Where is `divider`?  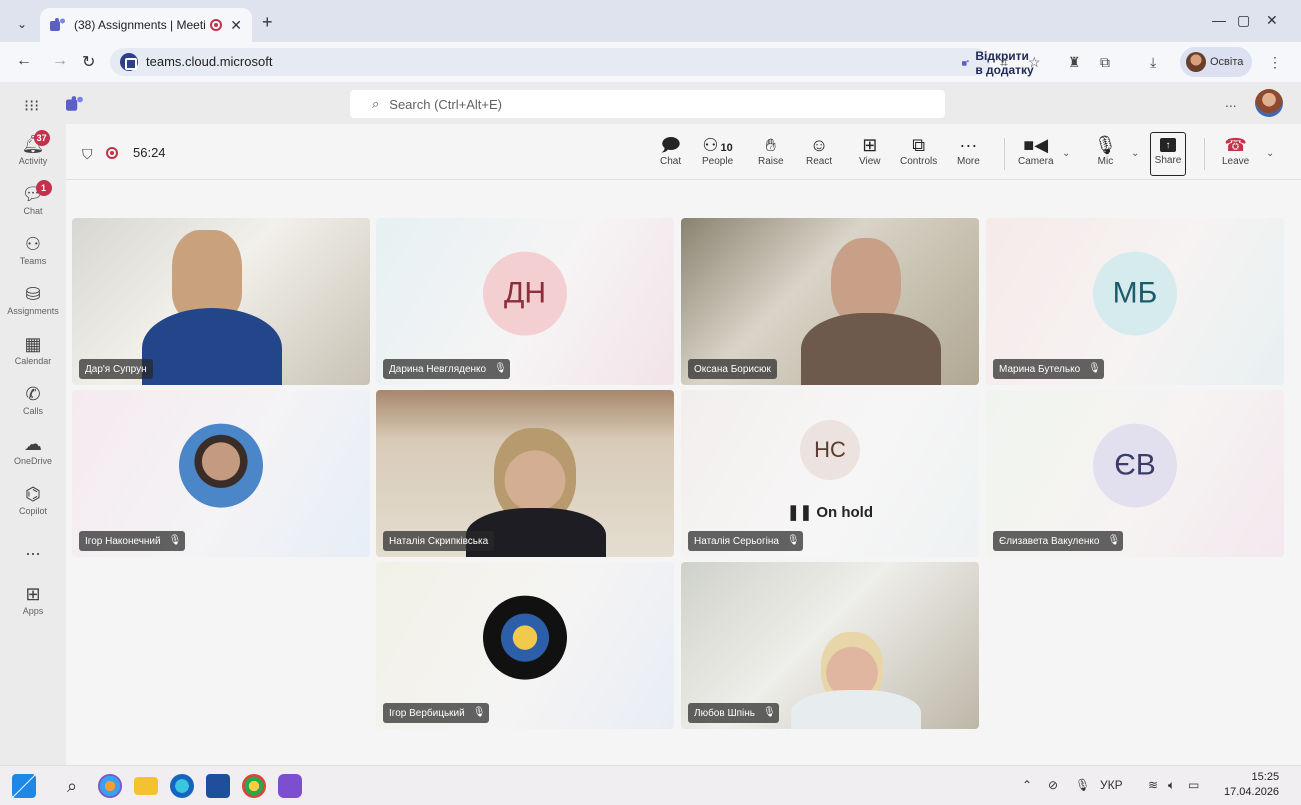 divider is located at coordinates (1004, 154).